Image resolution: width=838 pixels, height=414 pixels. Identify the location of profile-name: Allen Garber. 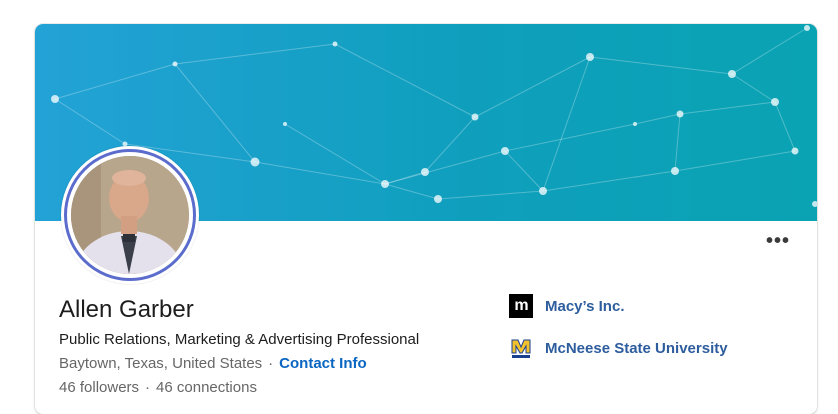
(126, 309).